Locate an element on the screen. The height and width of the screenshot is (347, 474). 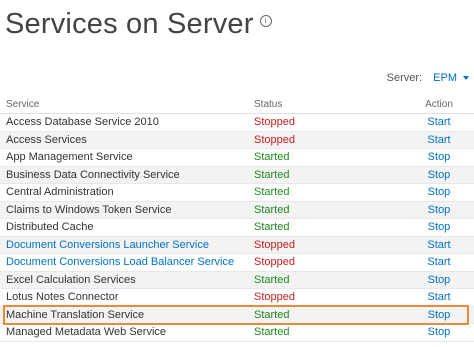
service-name: Managed Metadata Web Service is located at coordinates (124, 332).